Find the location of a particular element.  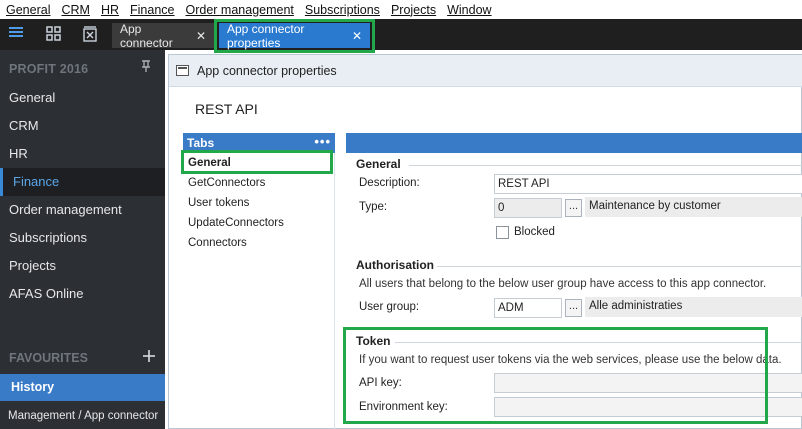

history-tab: History is located at coordinates (82, 387).